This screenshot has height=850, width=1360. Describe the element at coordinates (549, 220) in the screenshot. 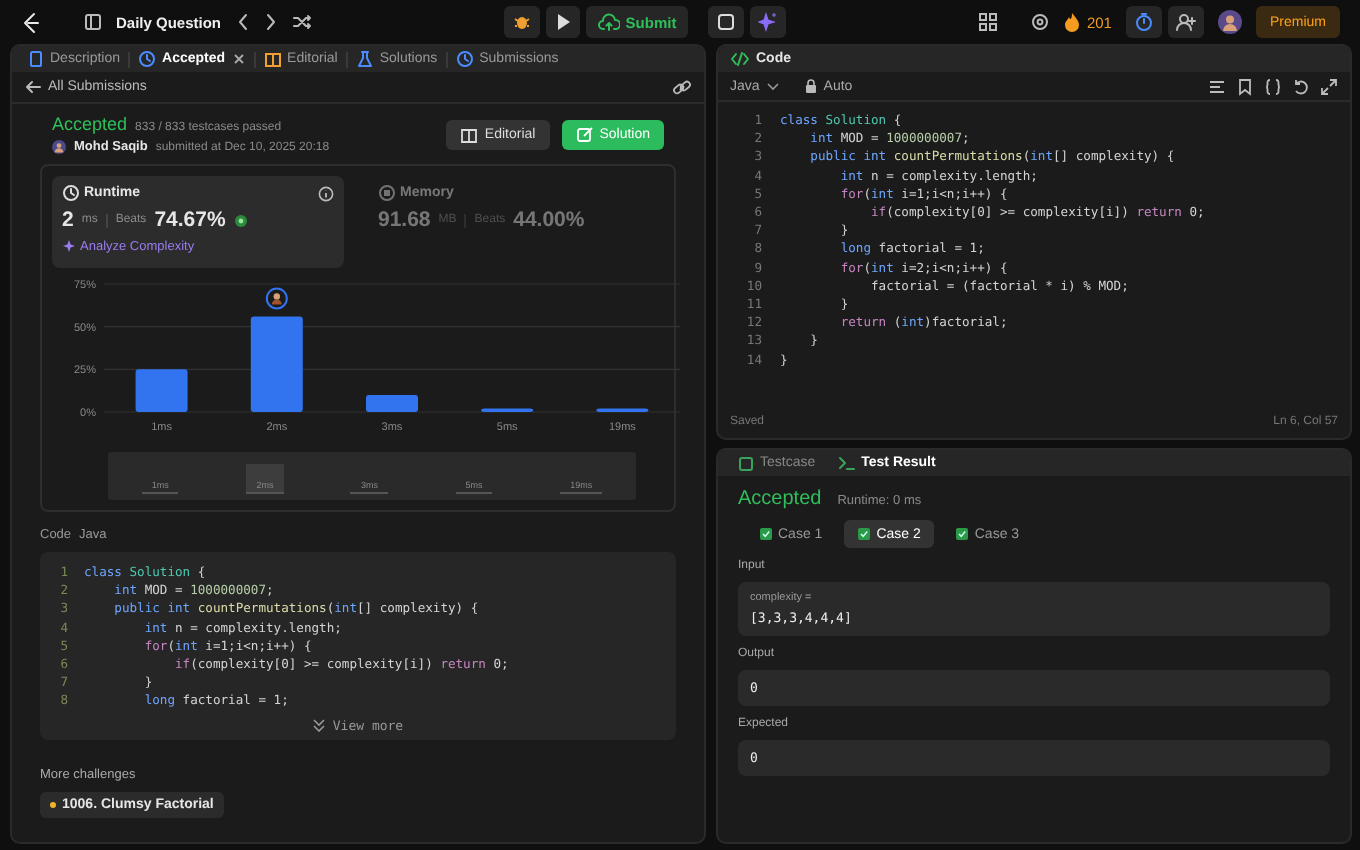

I see `beats-percent: 44.00%` at that location.